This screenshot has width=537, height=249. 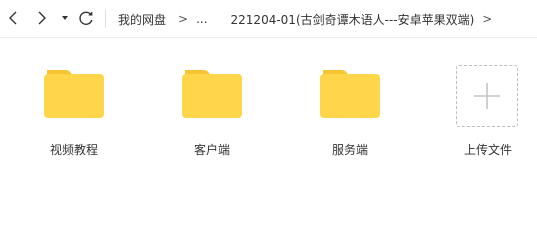 I want to click on breadcrumb: 我的网盘 > ... 221204-01(古剑奇谭木语人---安卓苹果双端) >, so click(x=305, y=19).